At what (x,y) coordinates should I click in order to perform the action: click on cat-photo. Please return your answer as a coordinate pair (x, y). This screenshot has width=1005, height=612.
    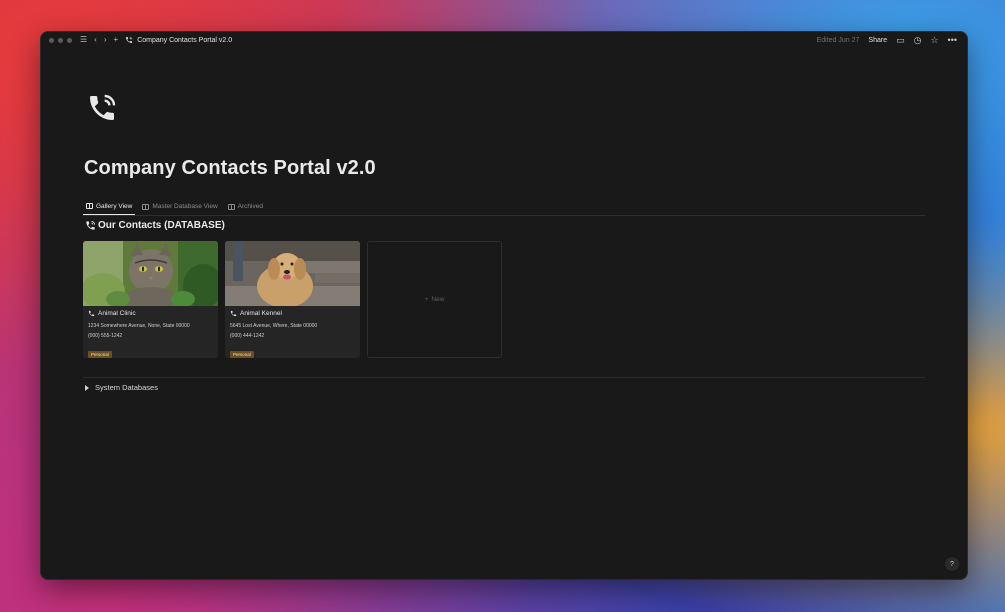
    Looking at the image, I should click on (150, 273).